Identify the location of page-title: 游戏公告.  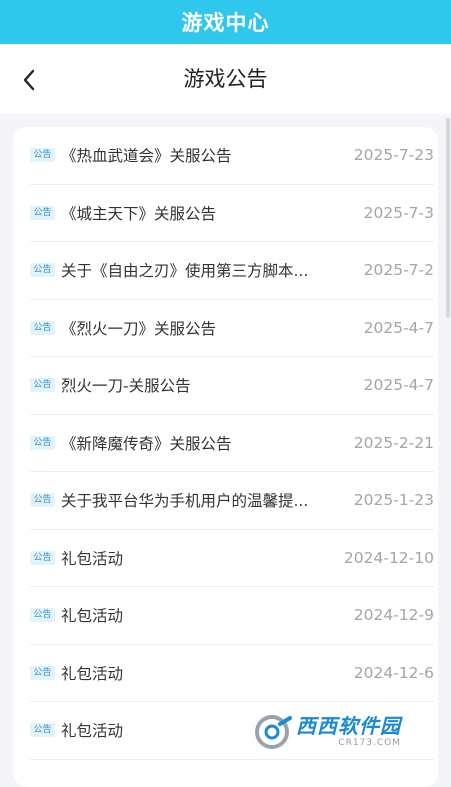
(225, 79).